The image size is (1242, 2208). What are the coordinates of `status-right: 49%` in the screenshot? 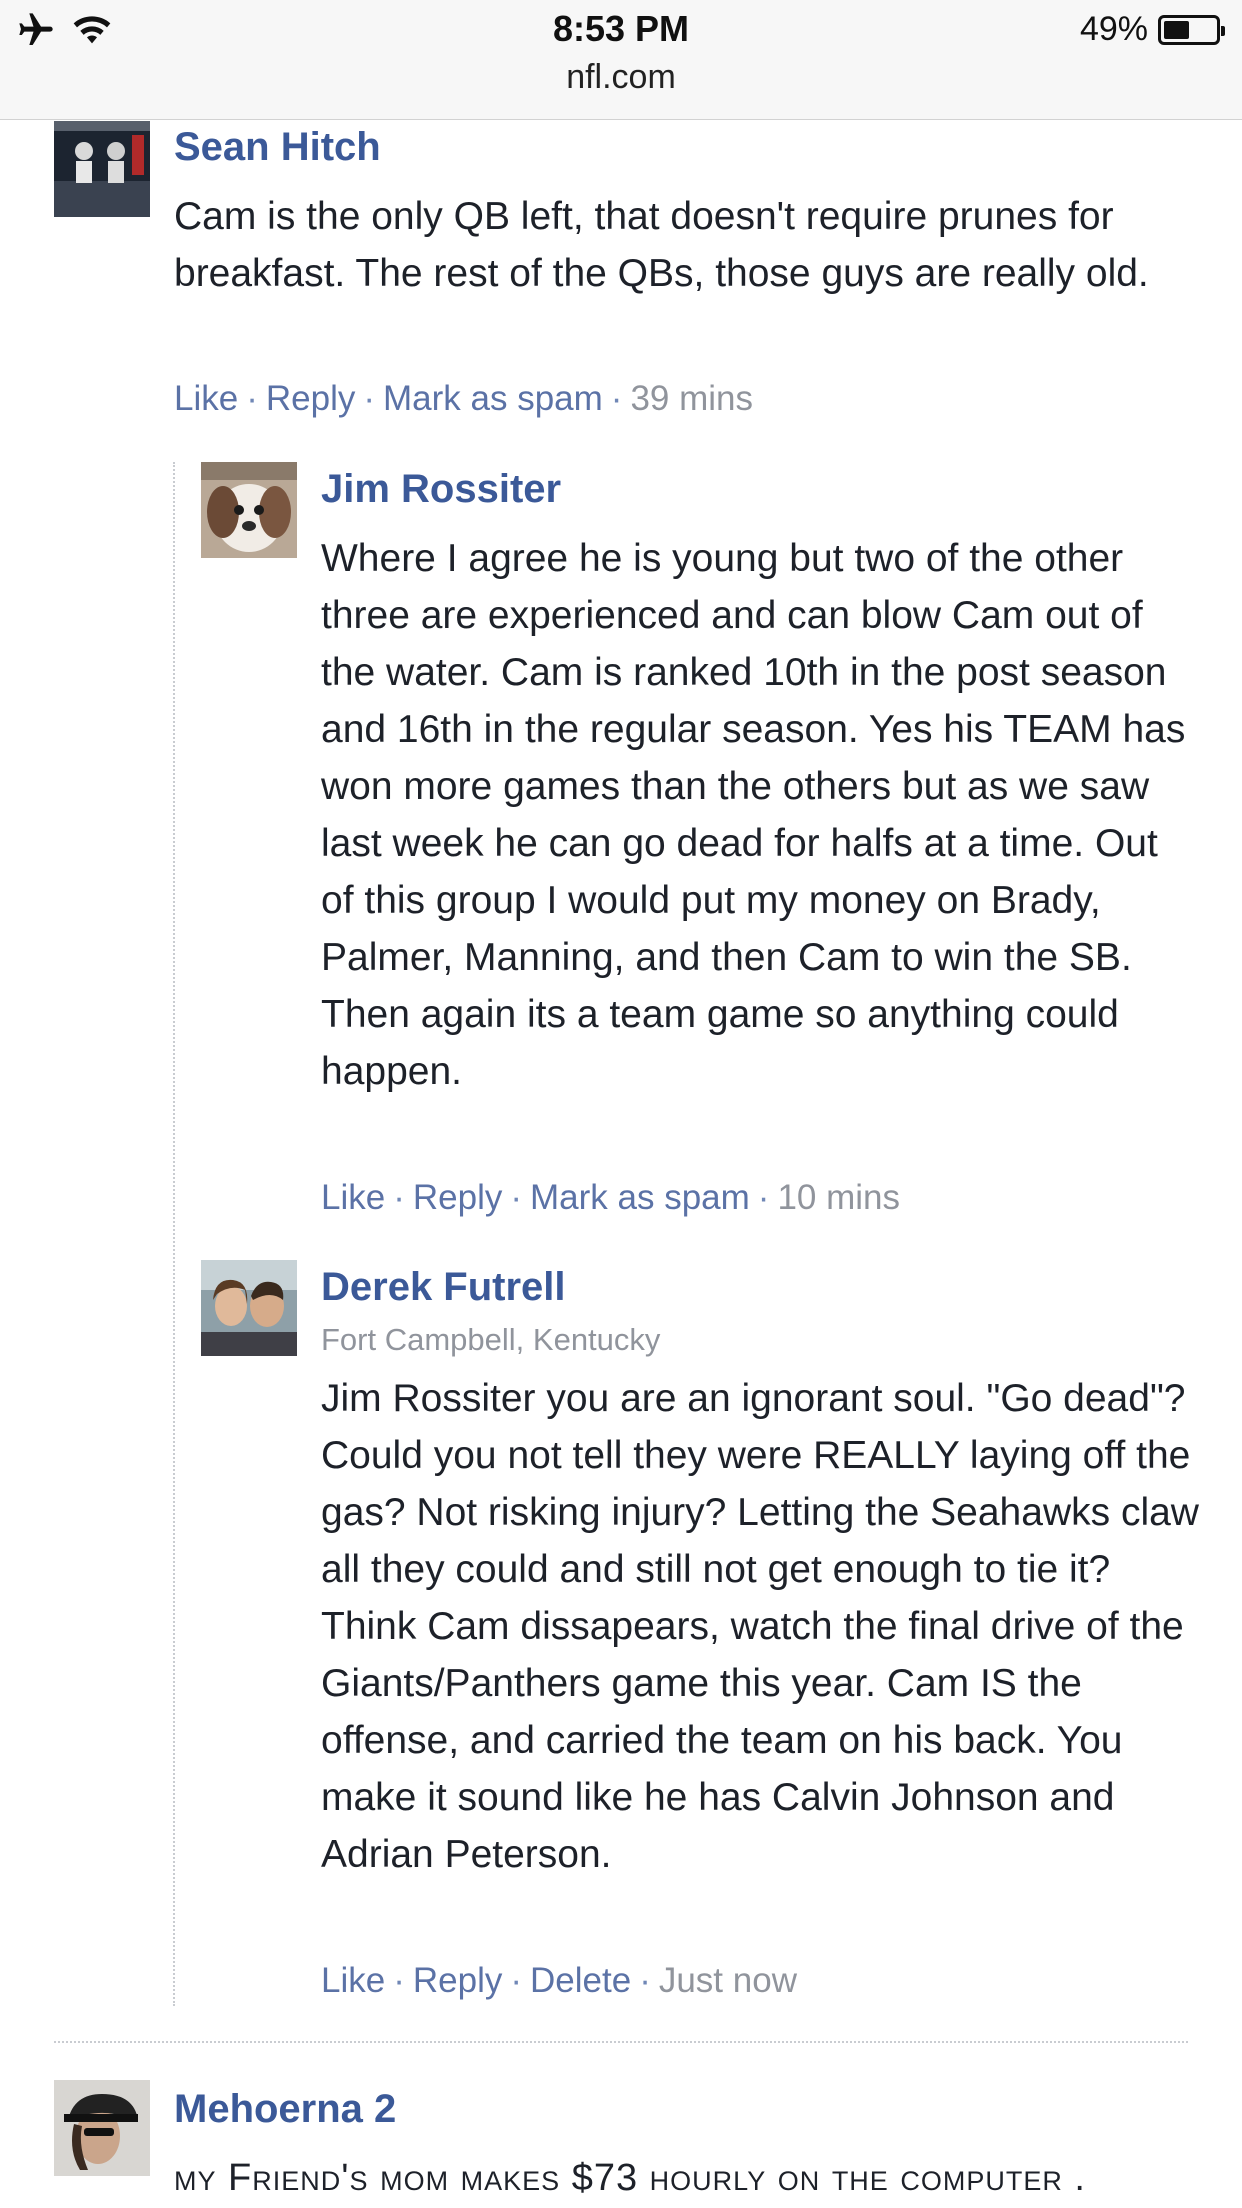 It's located at (1152, 29).